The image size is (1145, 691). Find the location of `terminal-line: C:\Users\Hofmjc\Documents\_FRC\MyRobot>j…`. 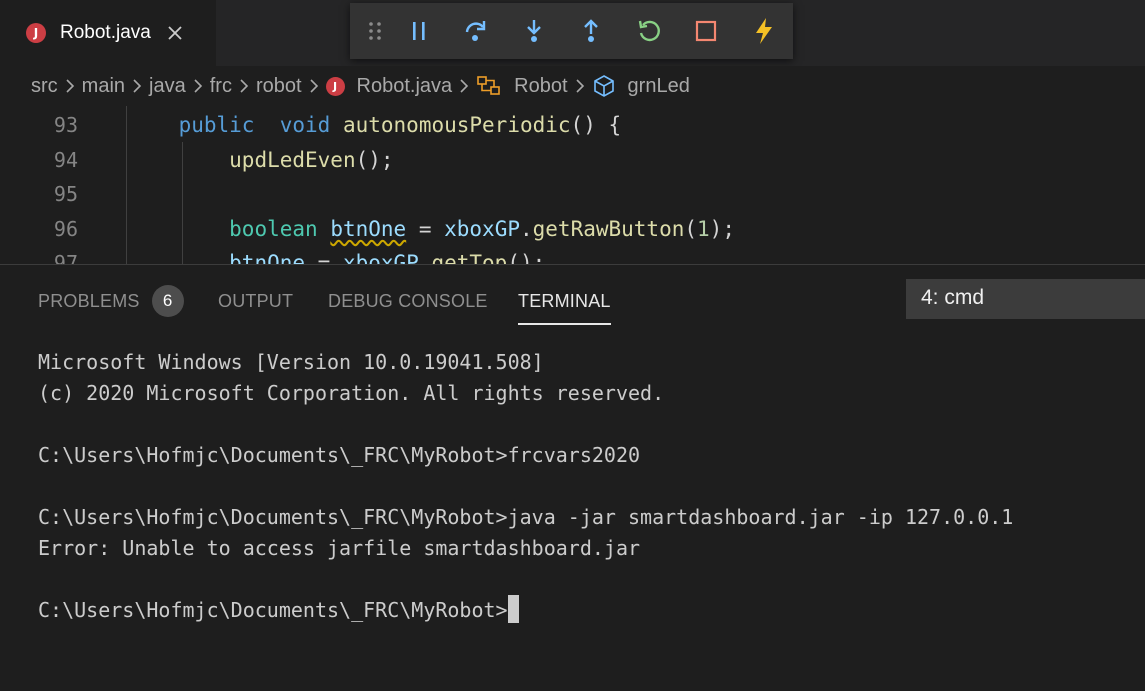

terminal-line: C:\Users\Hofmjc\Documents\_FRC\MyRobot>j… is located at coordinates (525, 517).